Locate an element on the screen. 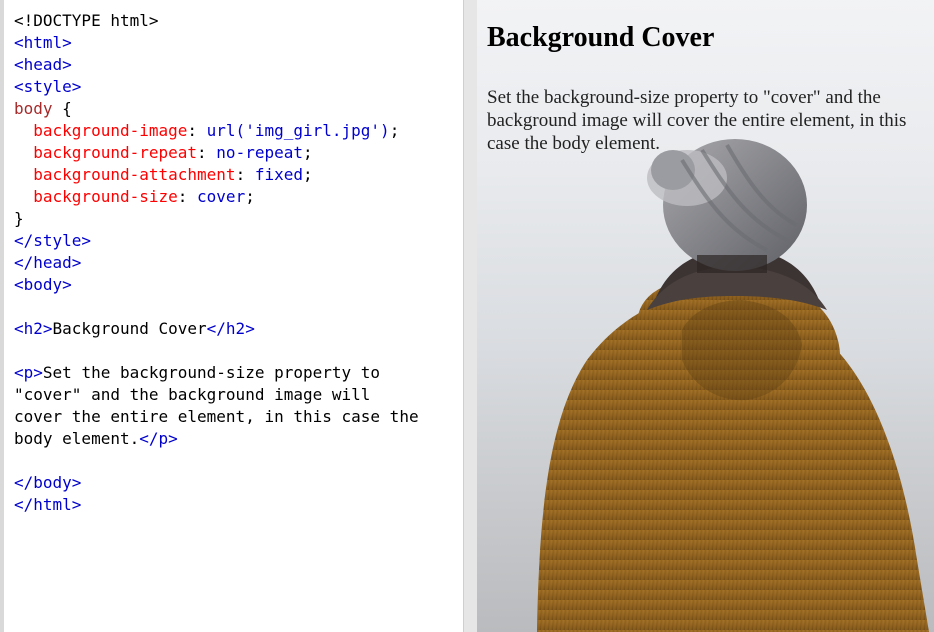  code-line: background-size: cover; is located at coordinates (238, 197).